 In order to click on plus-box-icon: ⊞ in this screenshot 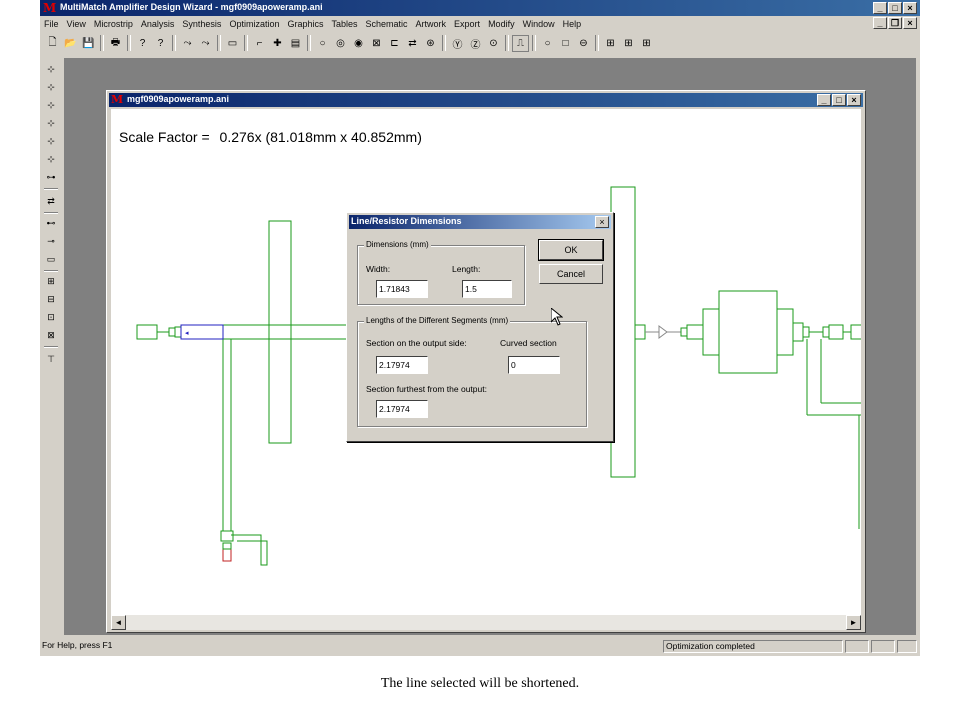, I will do `click(51, 281)`.